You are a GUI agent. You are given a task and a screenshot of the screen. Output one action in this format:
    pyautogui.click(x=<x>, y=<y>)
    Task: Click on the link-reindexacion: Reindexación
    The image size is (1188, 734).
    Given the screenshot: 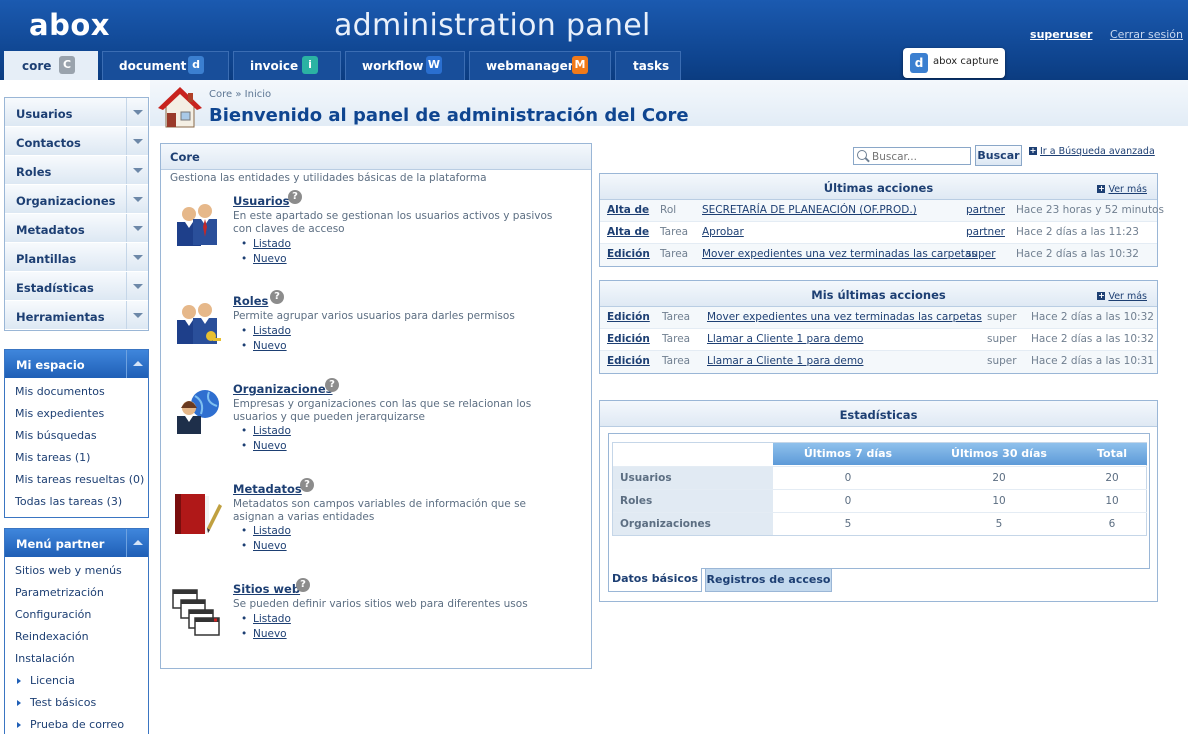 What is the action you would take?
    pyautogui.click(x=81, y=637)
    